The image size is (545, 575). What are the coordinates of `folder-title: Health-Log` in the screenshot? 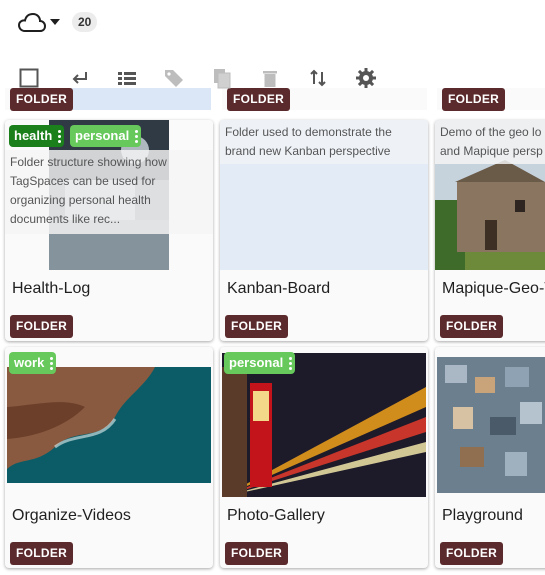 It's located at (51, 288).